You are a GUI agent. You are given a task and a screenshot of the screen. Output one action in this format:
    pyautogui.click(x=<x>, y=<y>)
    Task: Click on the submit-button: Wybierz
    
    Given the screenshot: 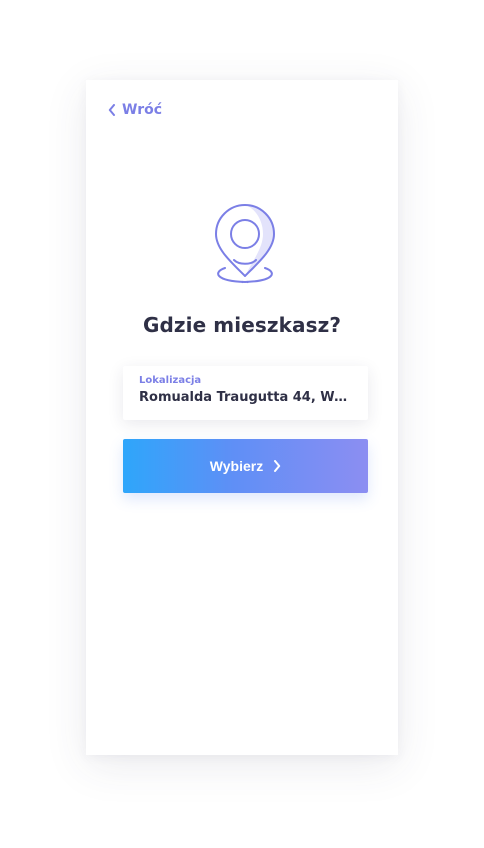 What is the action you would take?
    pyautogui.click(x=245, y=466)
    